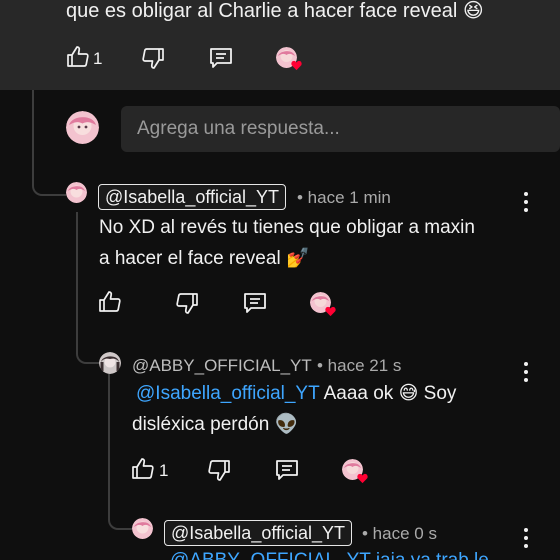  Describe the element at coordinates (204, 258) in the screenshot. I see `comment-text-line: a hacer el face reveal 💅` at that location.